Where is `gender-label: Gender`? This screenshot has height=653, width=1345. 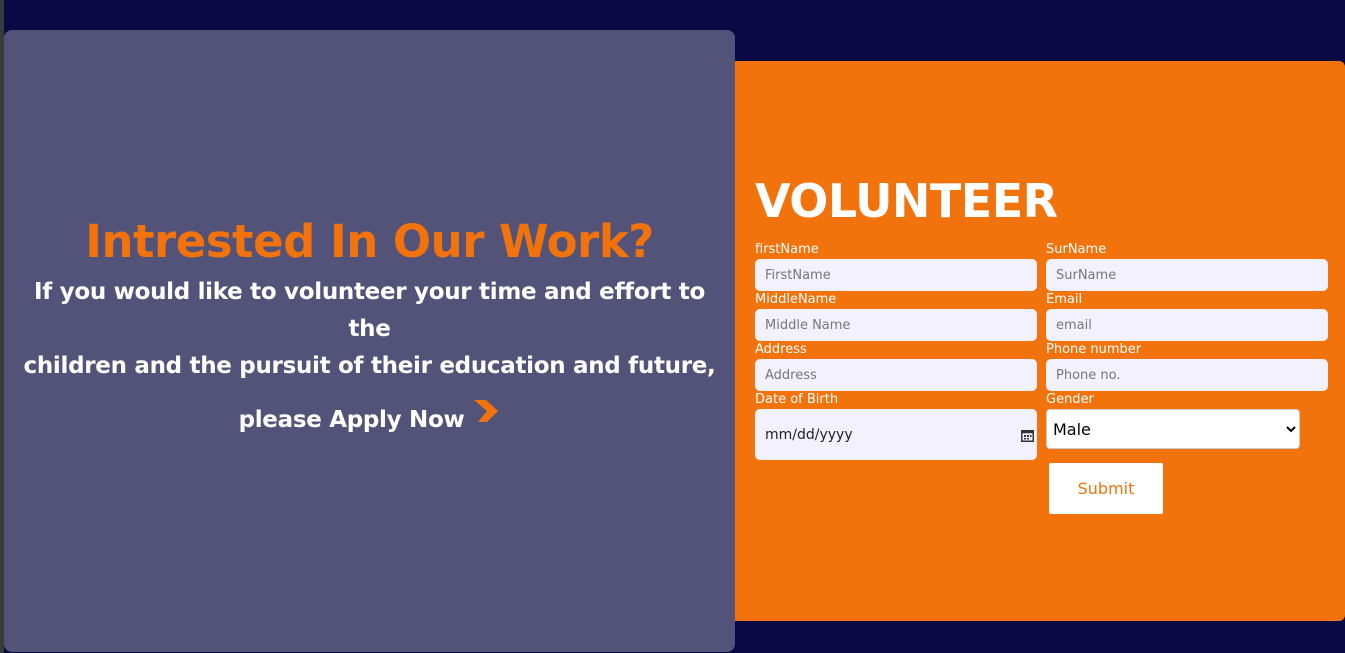 gender-label: Gender is located at coordinates (1070, 399).